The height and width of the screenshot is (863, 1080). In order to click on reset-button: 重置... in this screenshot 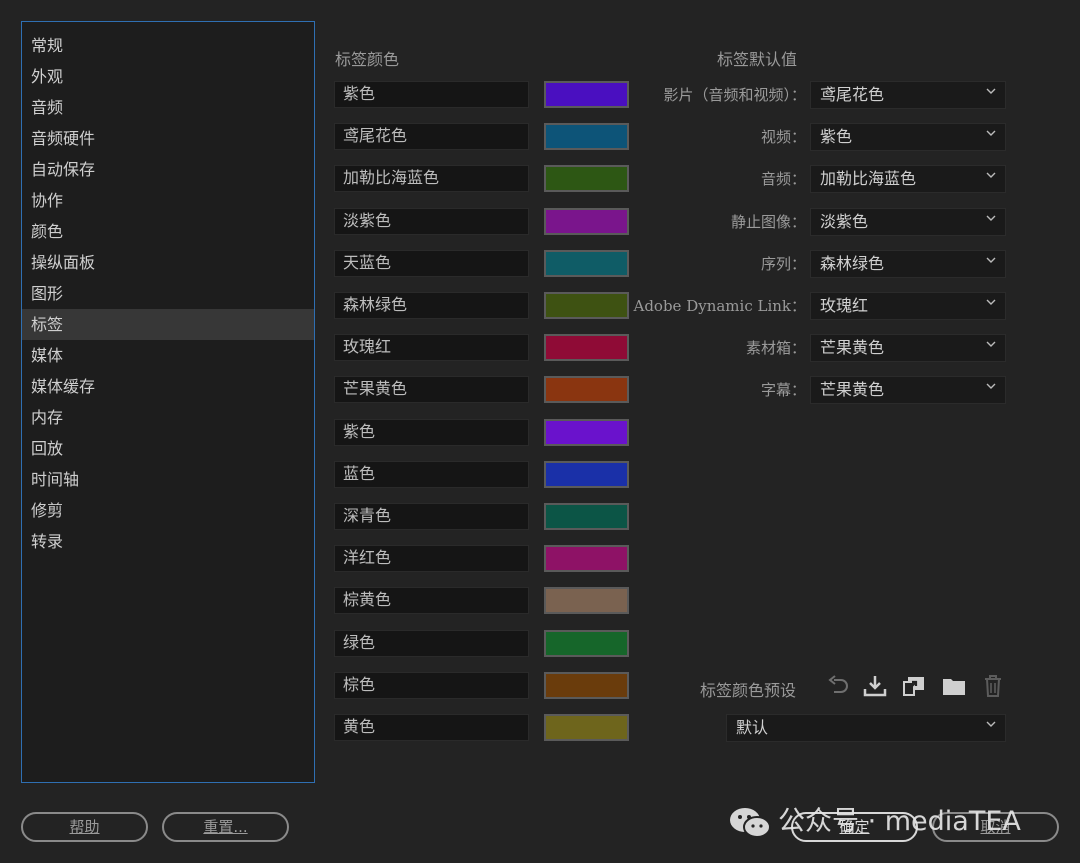, I will do `click(225, 827)`.